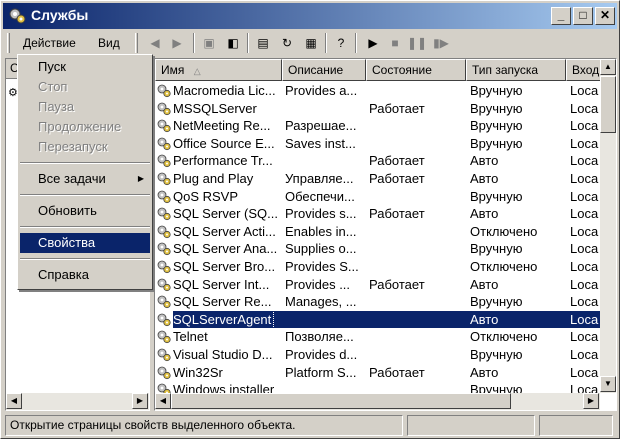  I want to click on column-header-startup: Тип запуска, so click(516, 70).